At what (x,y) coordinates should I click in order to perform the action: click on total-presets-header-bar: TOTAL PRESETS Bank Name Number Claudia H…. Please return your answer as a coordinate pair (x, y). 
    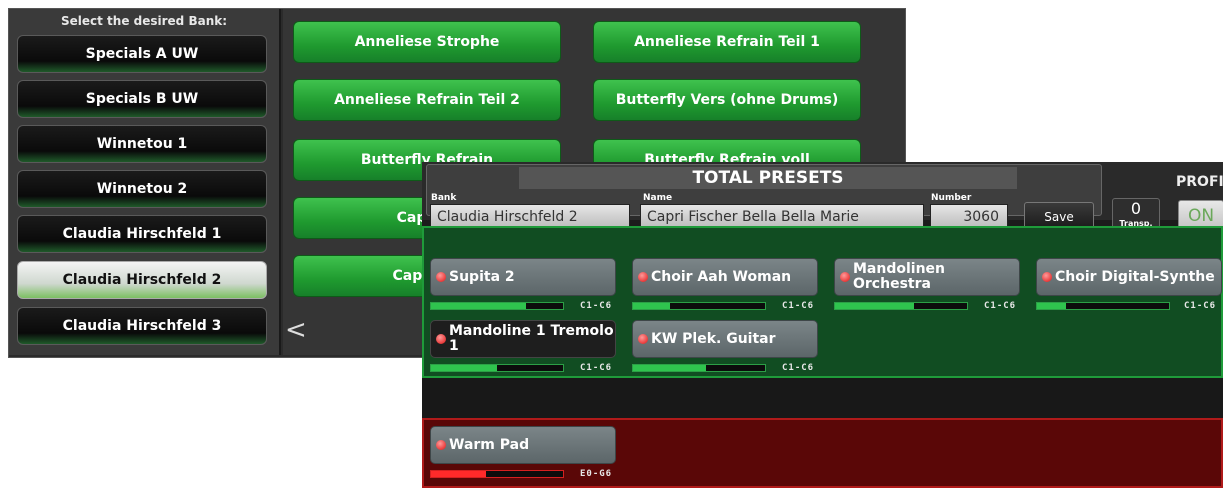
    Looking at the image, I should click on (822, 197).